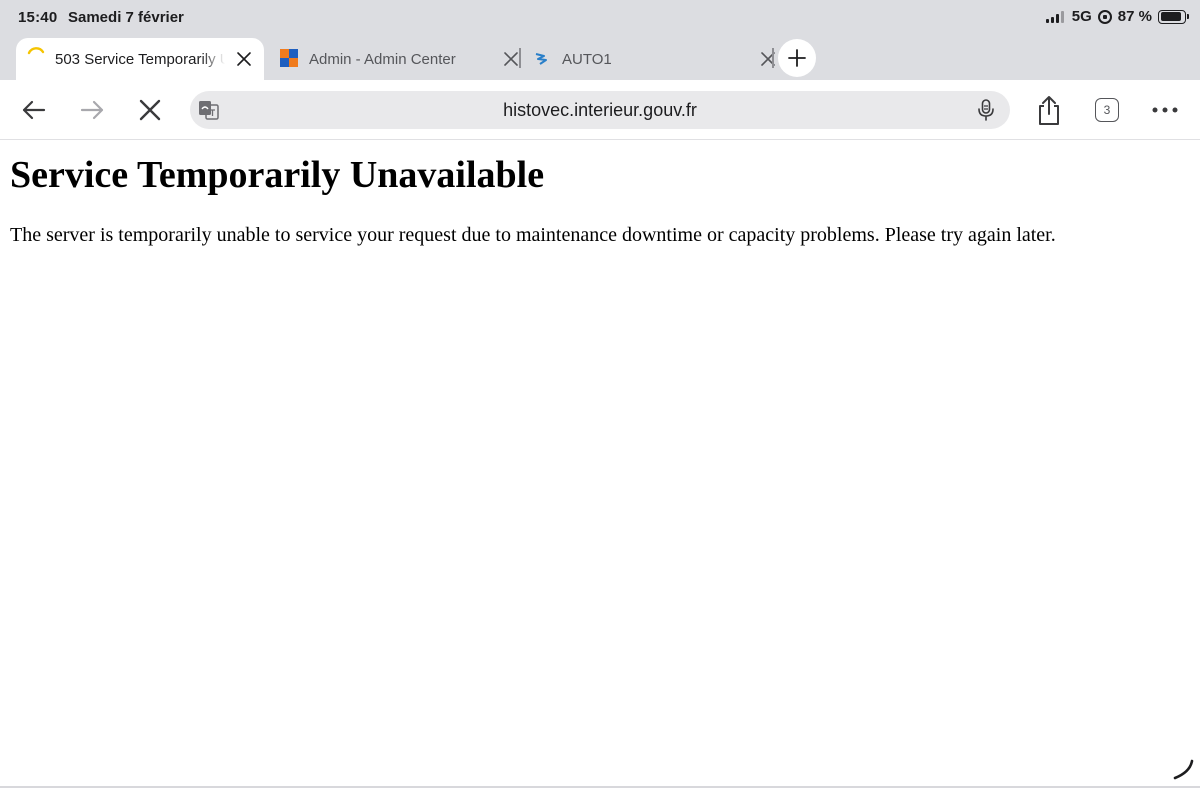 This screenshot has width=1200, height=788. I want to click on battery-percentage: 87 %, so click(1134, 16).